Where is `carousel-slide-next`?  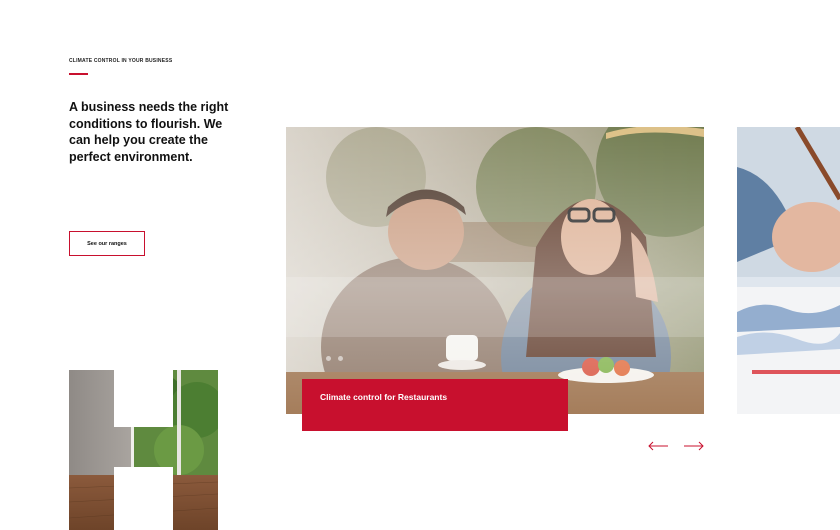
carousel-slide-next is located at coordinates (788, 270).